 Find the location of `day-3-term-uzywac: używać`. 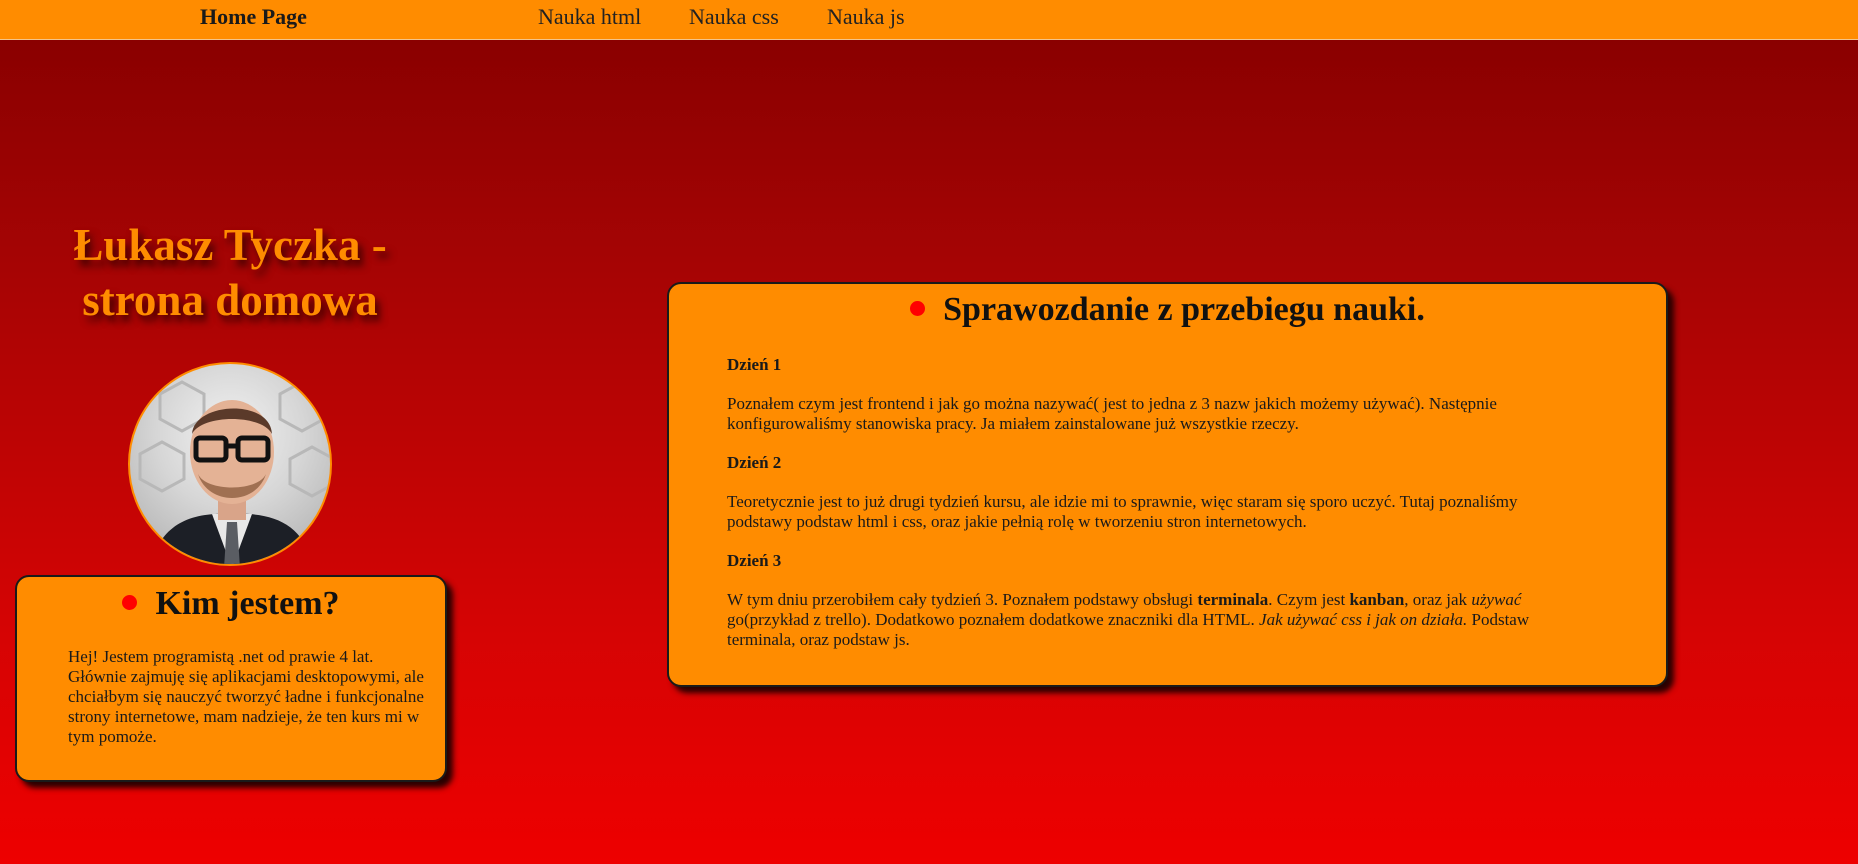

day-3-term-uzywac: używać is located at coordinates (1496, 599).